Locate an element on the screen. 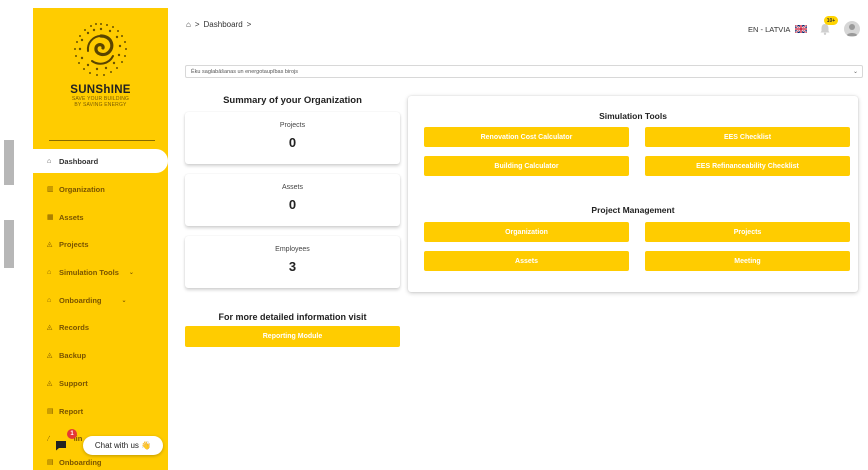  pm-organization-button: Organization is located at coordinates (526, 232).